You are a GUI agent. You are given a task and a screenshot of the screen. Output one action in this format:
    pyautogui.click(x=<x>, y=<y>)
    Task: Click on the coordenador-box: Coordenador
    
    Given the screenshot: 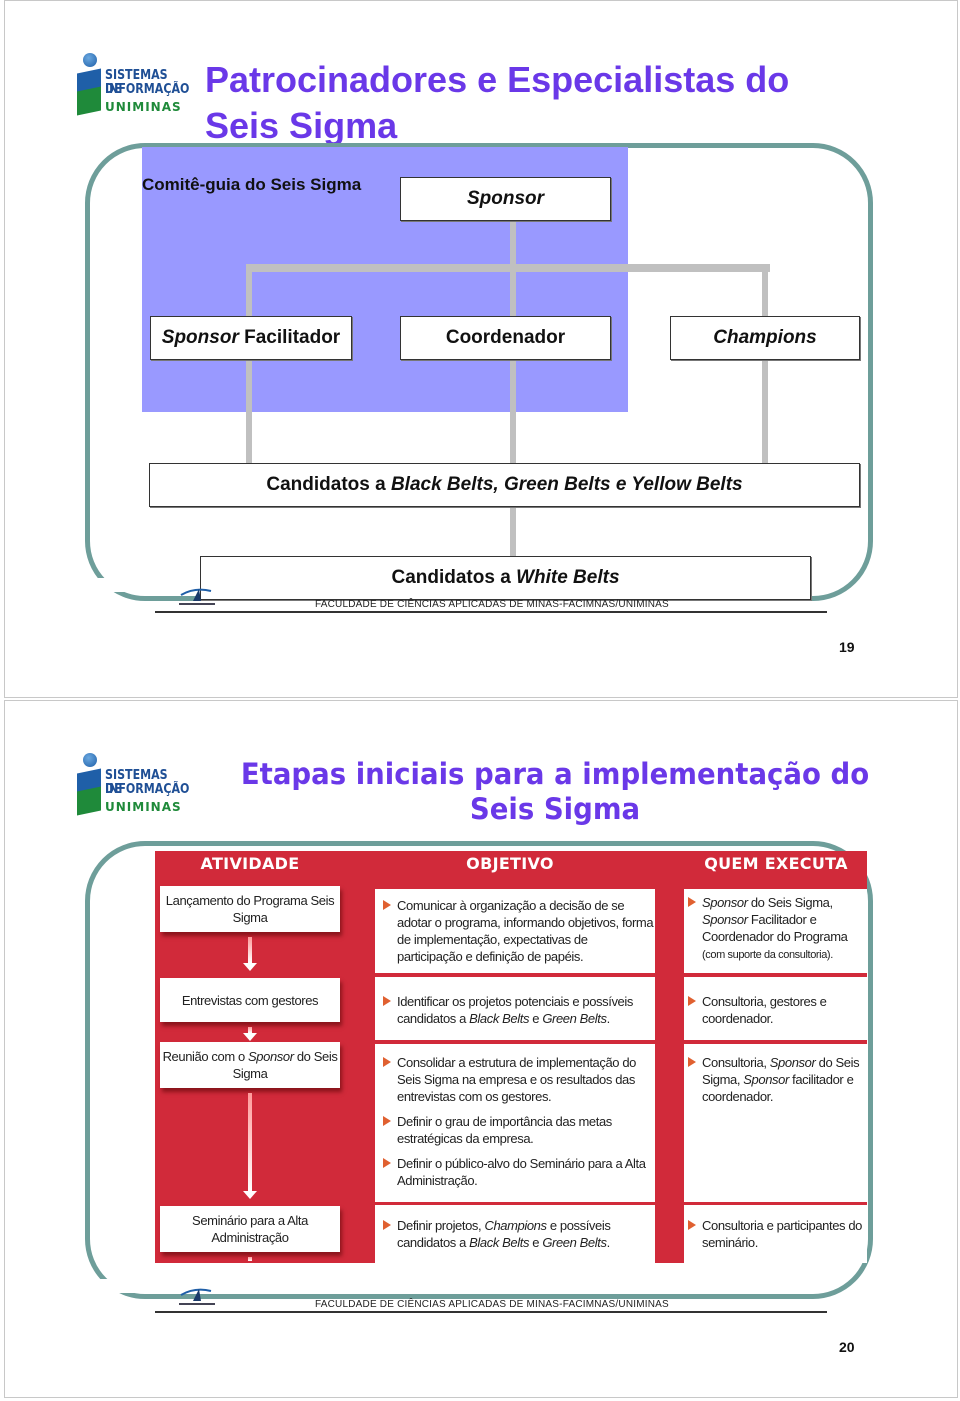 What is the action you would take?
    pyautogui.click(x=505, y=338)
    